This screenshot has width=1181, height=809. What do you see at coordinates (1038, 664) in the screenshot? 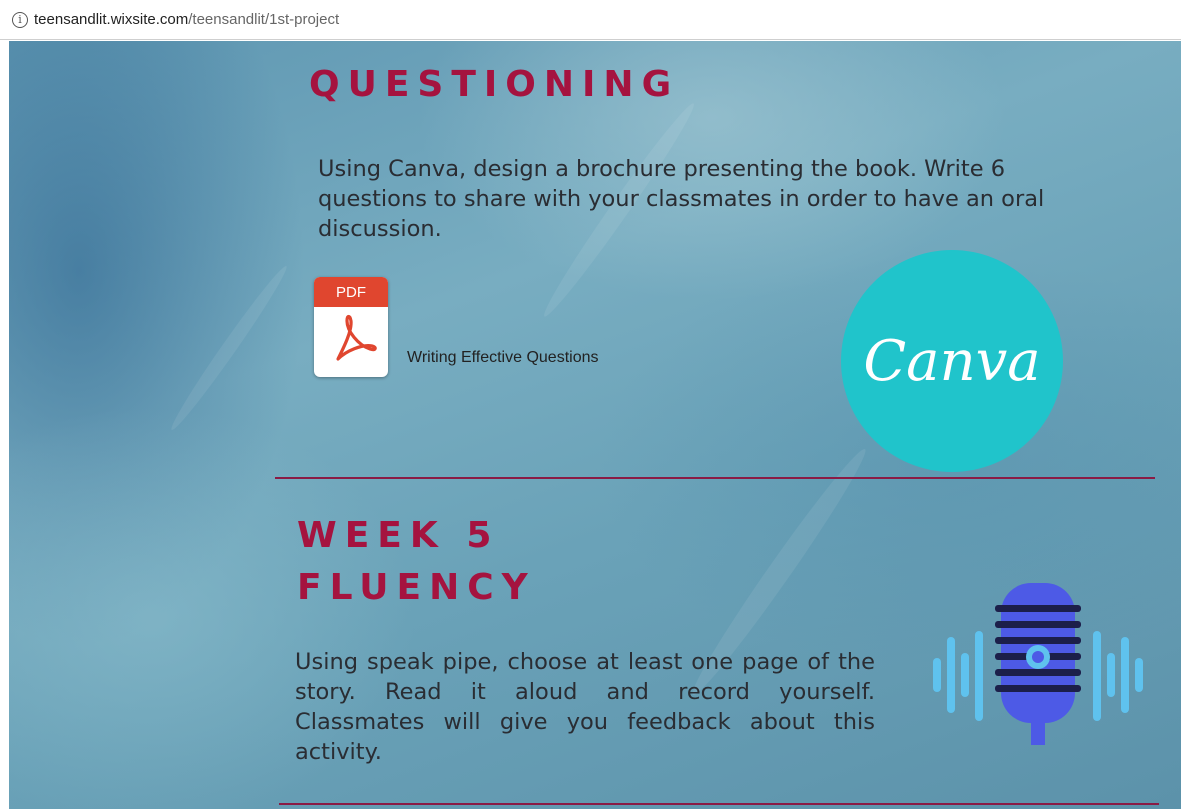
I see `microphone-icon` at bounding box center [1038, 664].